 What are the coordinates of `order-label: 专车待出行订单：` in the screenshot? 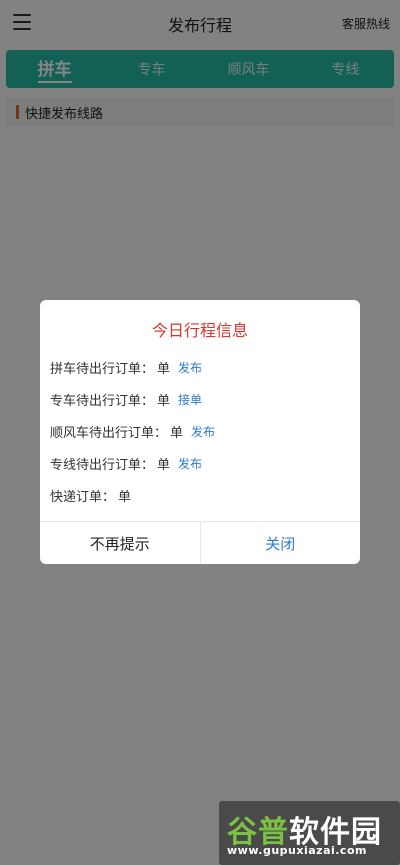 It's located at (102, 401).